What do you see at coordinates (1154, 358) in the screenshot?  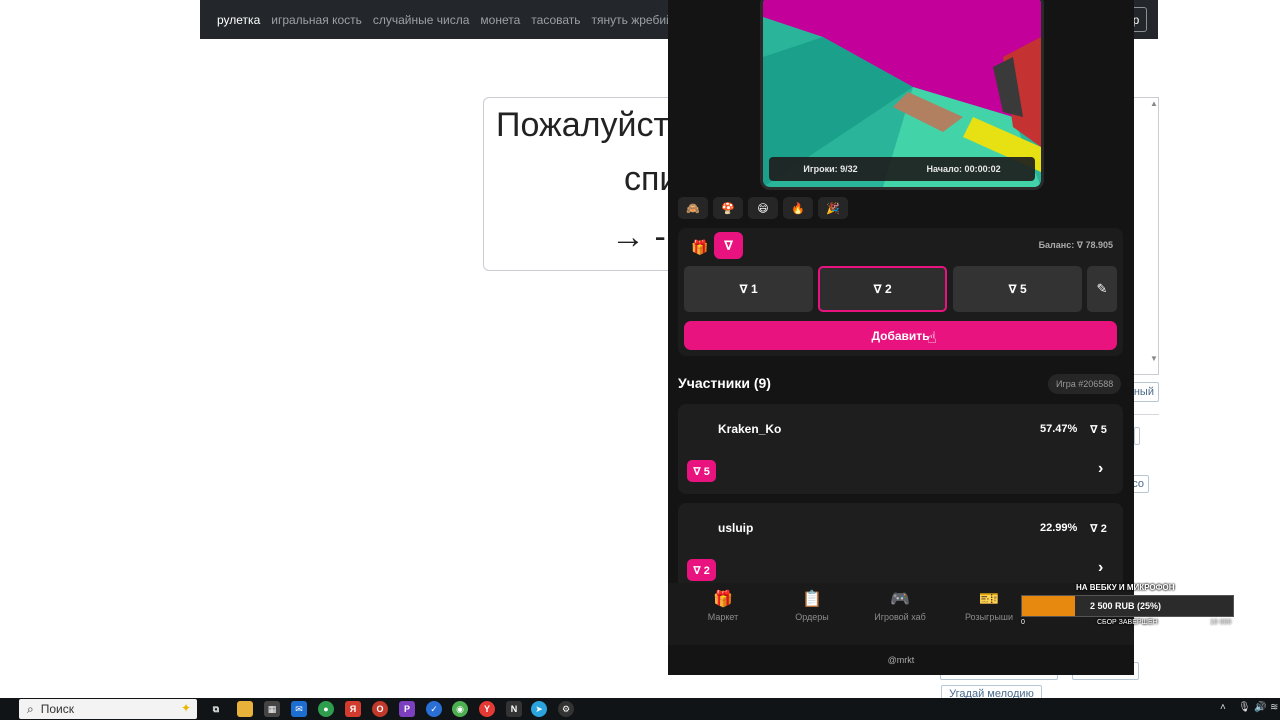 I see `scroll-down-arrow-icon: ▼` at bounding box center [1154, 358].